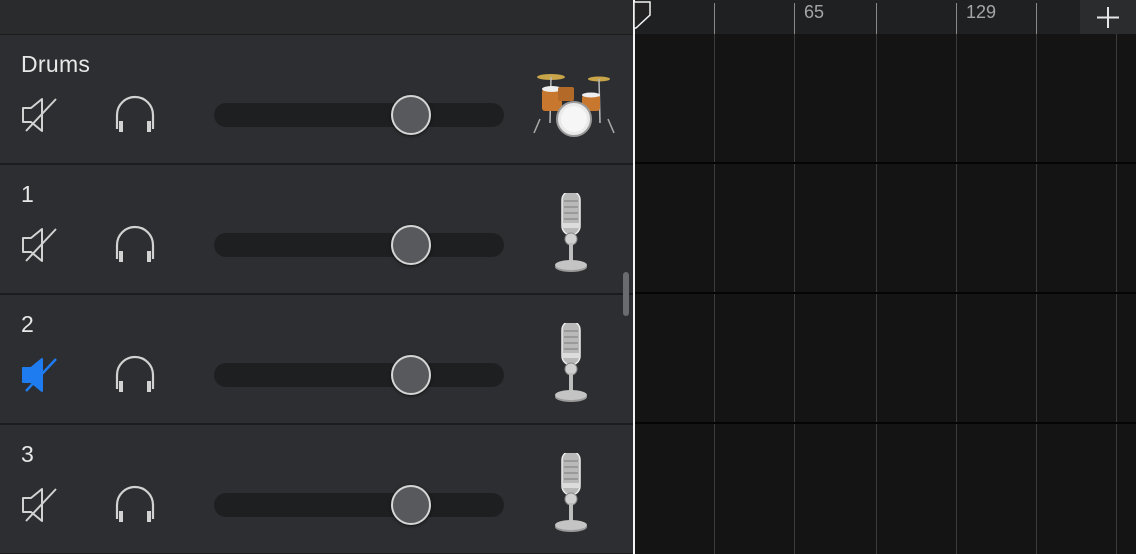  Describe the element at coordinates (626, 294) in the screenshot. I see `track-list-scrollbar` at that location.